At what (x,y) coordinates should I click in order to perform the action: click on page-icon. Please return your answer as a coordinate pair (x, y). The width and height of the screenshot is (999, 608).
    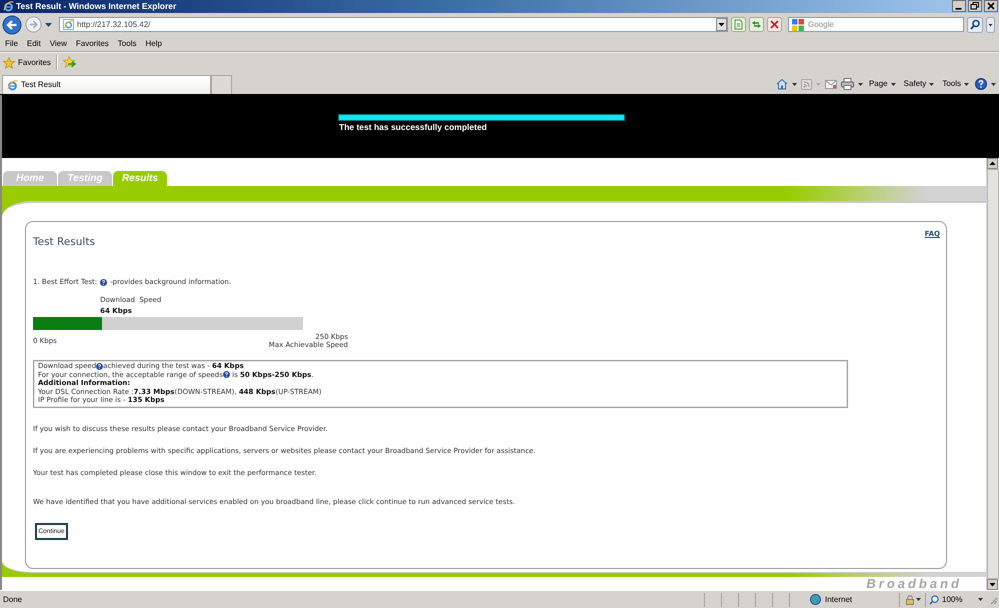
    Looking at the image, I should click on (68, 24).